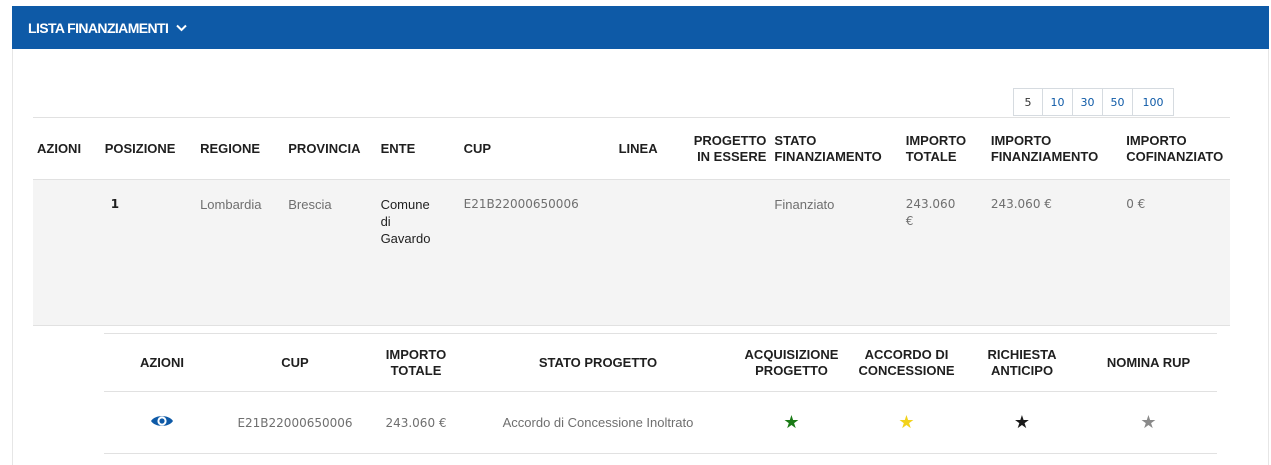  I want to click on col-stato-line1: STATO, so click(795, 140).